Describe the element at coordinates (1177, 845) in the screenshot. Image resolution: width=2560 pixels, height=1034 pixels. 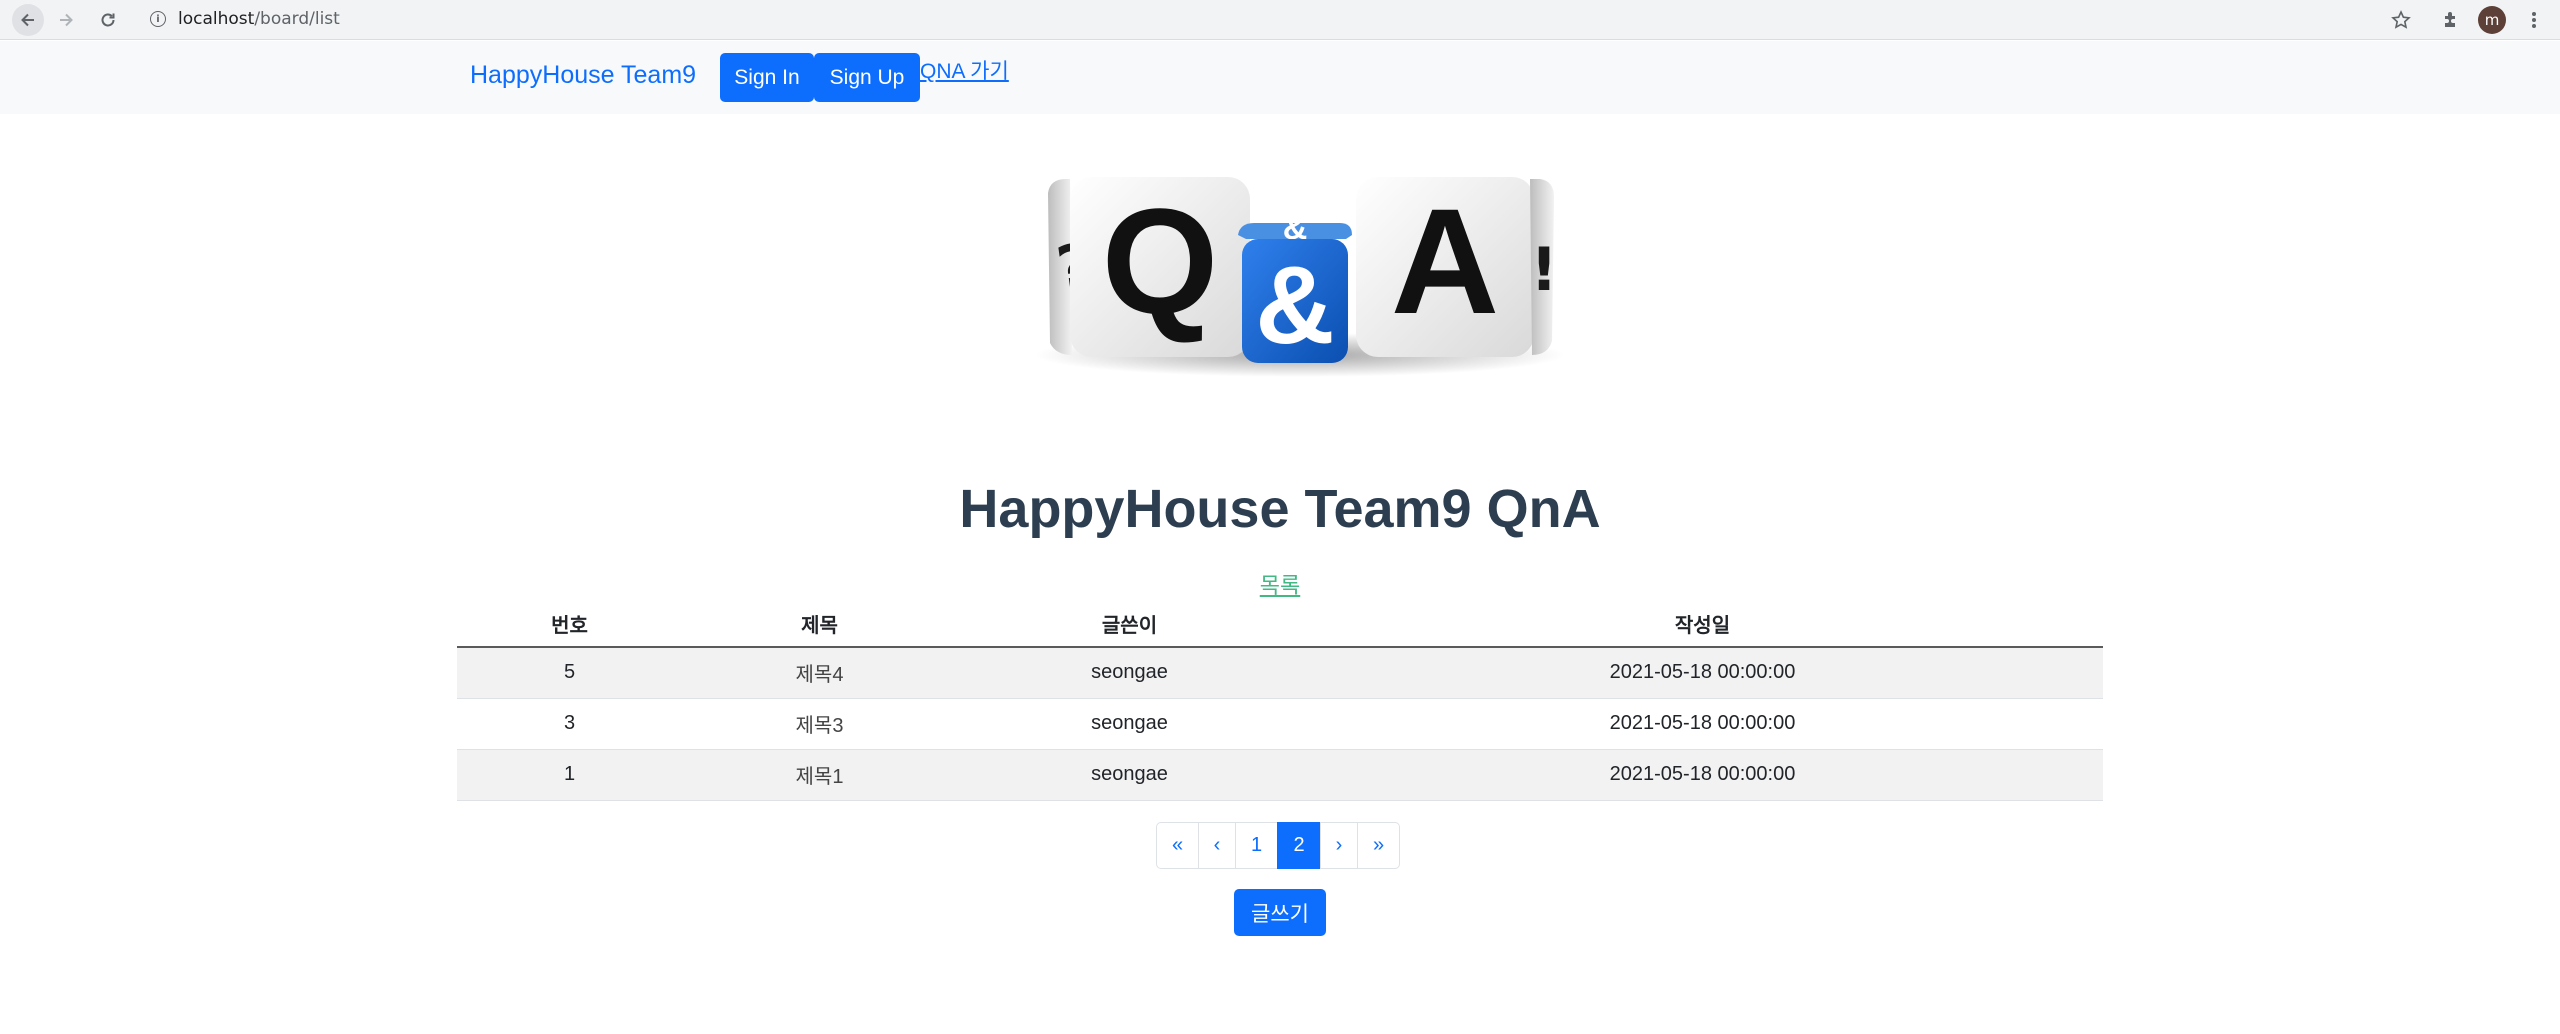
I see `page-first-button: «` at that location.